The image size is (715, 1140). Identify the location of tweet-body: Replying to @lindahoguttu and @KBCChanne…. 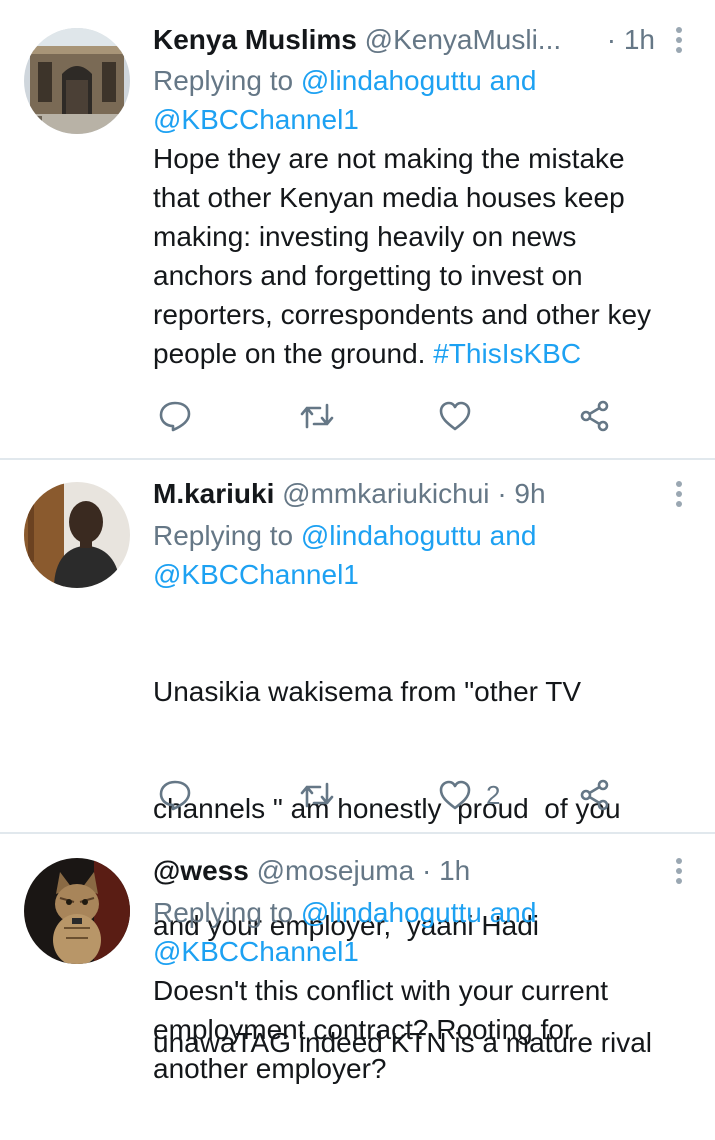
(424, 990).